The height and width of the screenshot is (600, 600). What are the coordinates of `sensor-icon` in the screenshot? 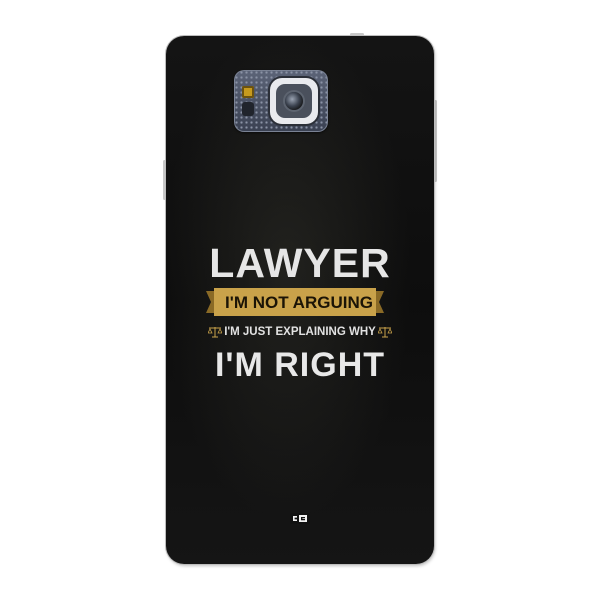 It's located at (248, 109).